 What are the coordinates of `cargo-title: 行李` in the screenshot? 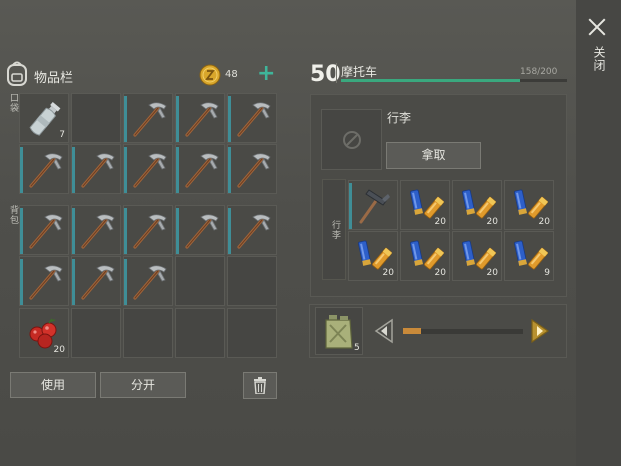 It's located at (399, 118).